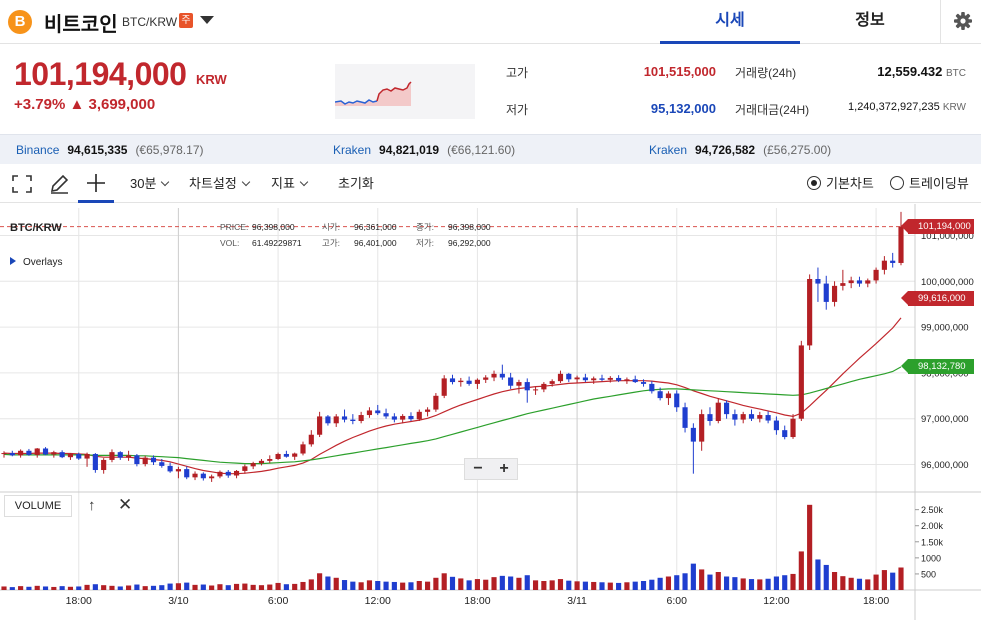  I want to click on indicators-select: 지표, so click(290, 184).